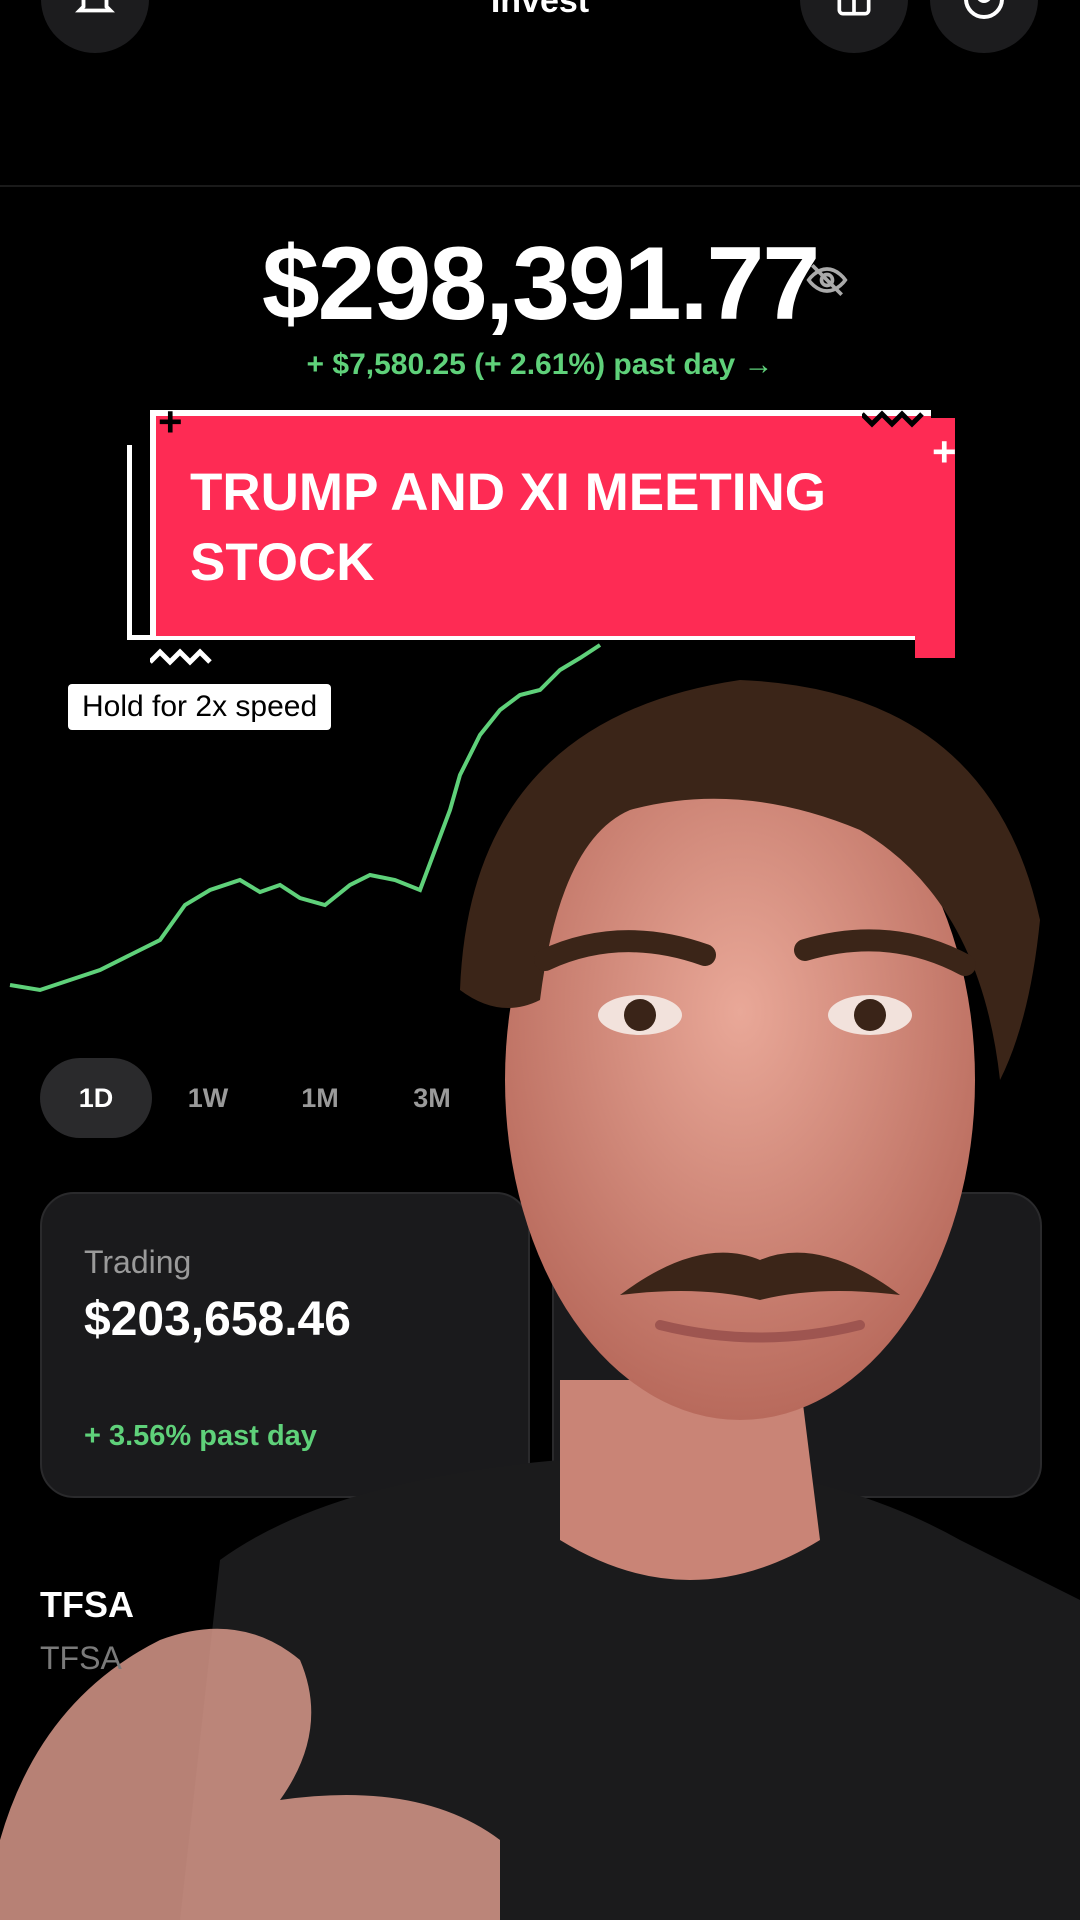  Describe the element at coordinates (81, 1658) in the screenshot. I see `section-subtitle: TFSA` at that location.